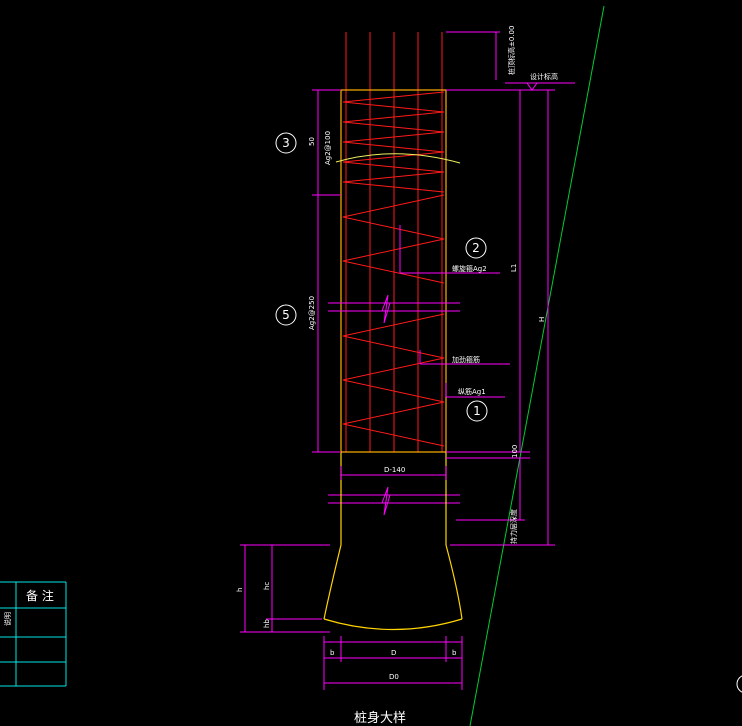  I want to click on label-H: H, so click(542, 319).